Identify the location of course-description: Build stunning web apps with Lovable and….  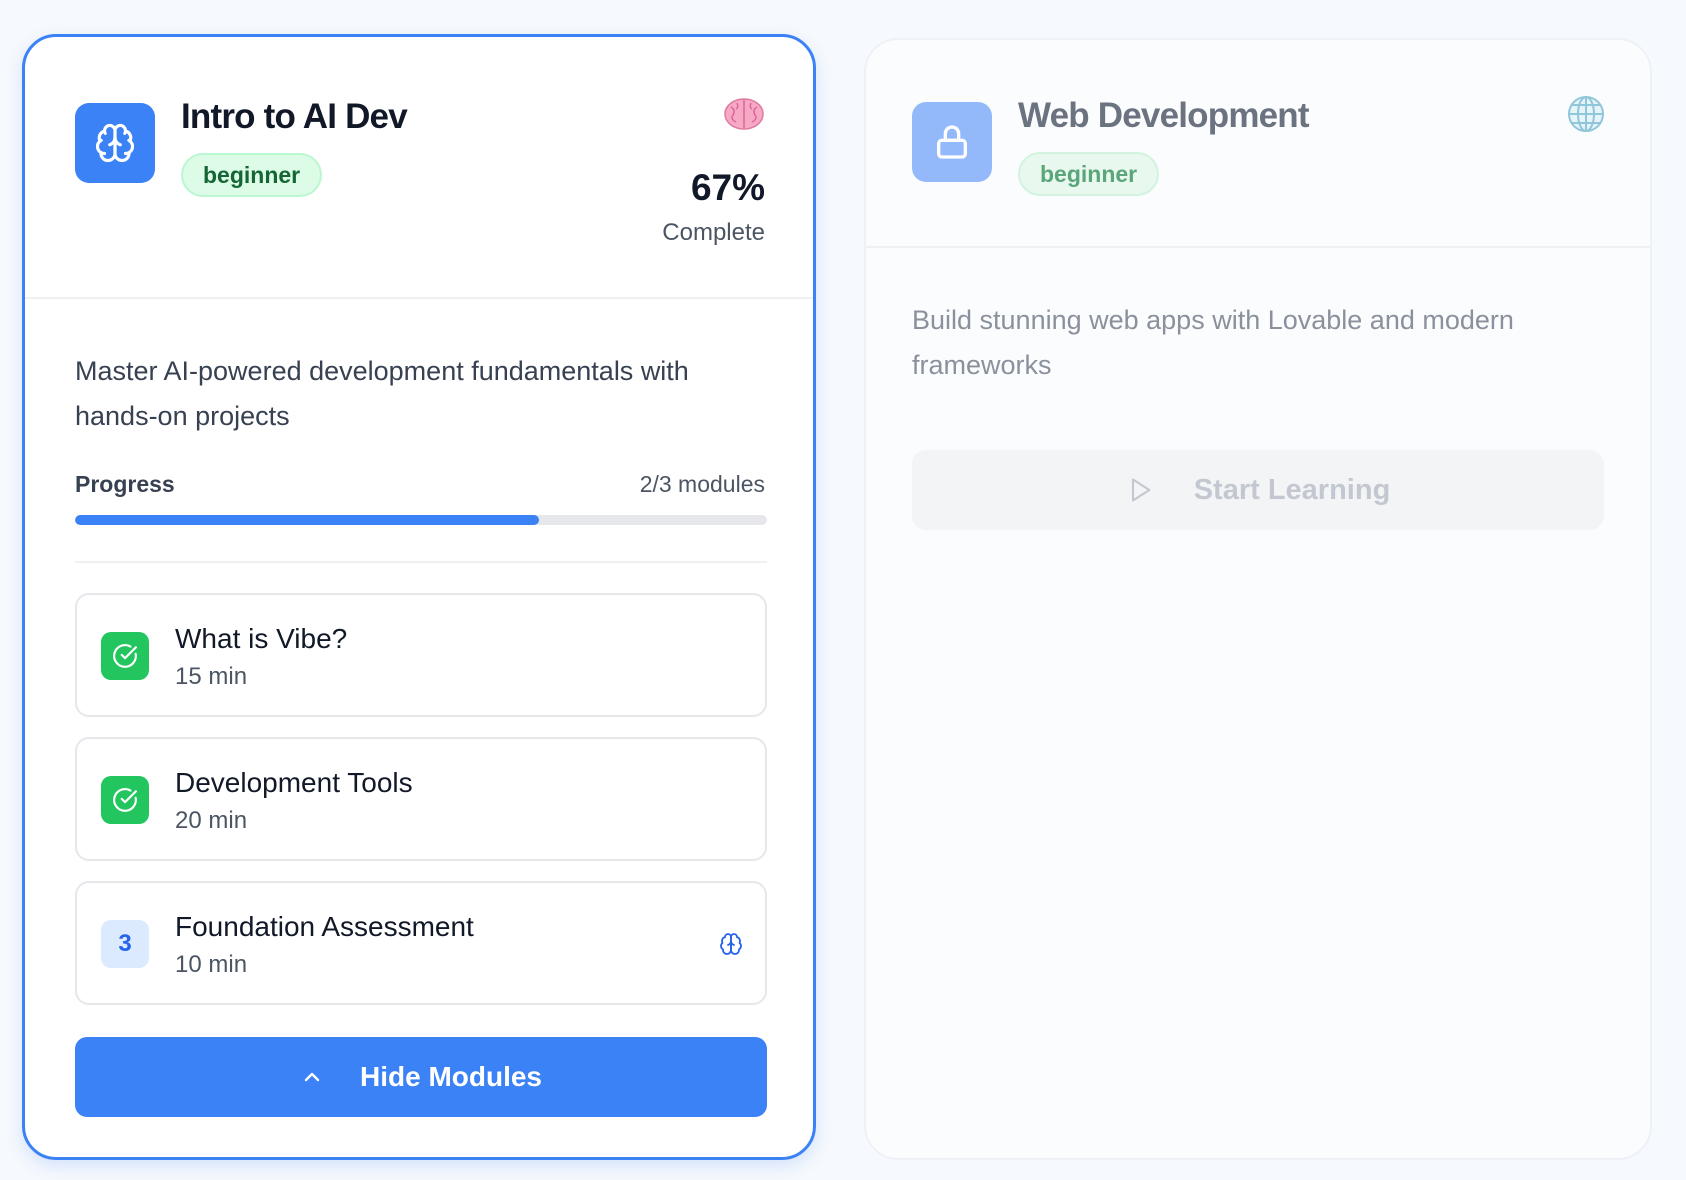
(1213, 342).